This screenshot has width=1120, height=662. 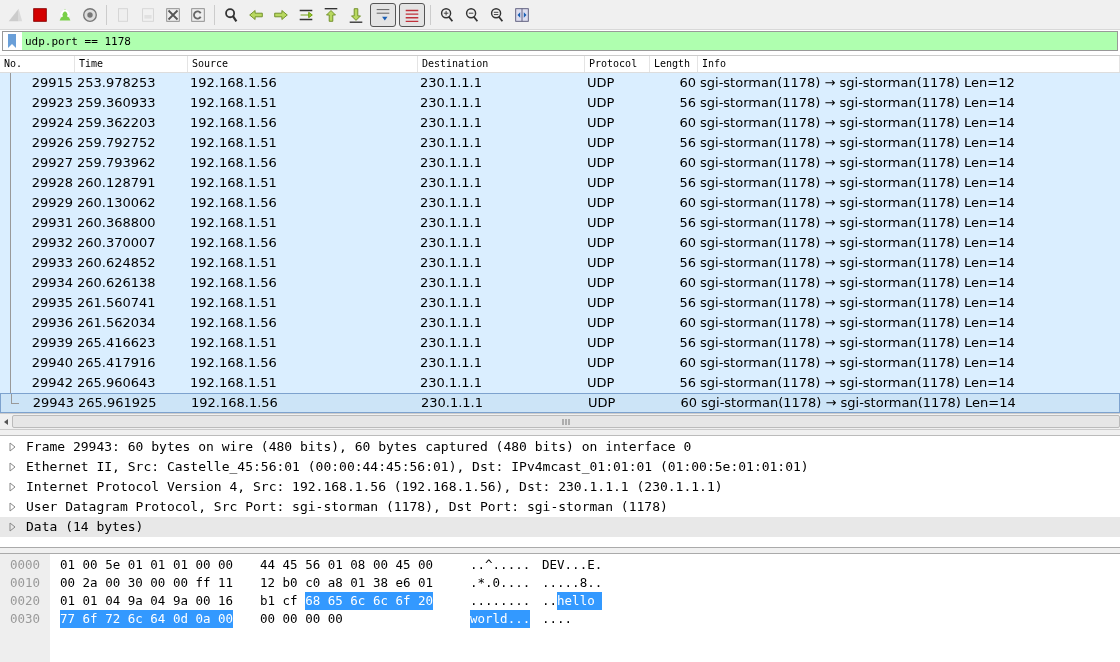 I want to click on table-cell-text: 29927, so click(x=52, y=163).